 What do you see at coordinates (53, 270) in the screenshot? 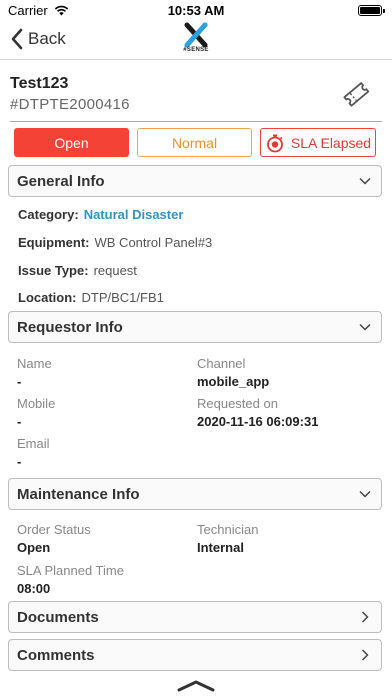
I see `issue-type-label: Issue Type:` at bounding box center [53, 270].